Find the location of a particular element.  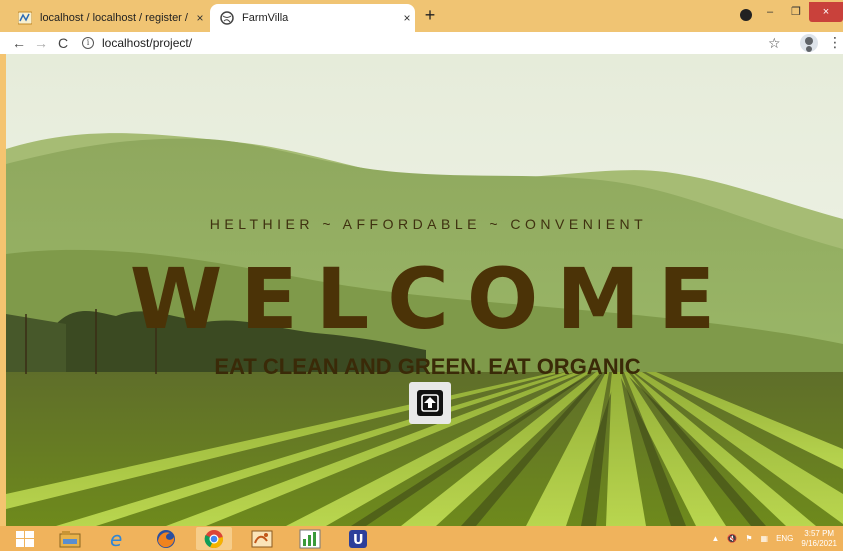

clock-time: 3:57 PM is located at coordinates (819, 533).